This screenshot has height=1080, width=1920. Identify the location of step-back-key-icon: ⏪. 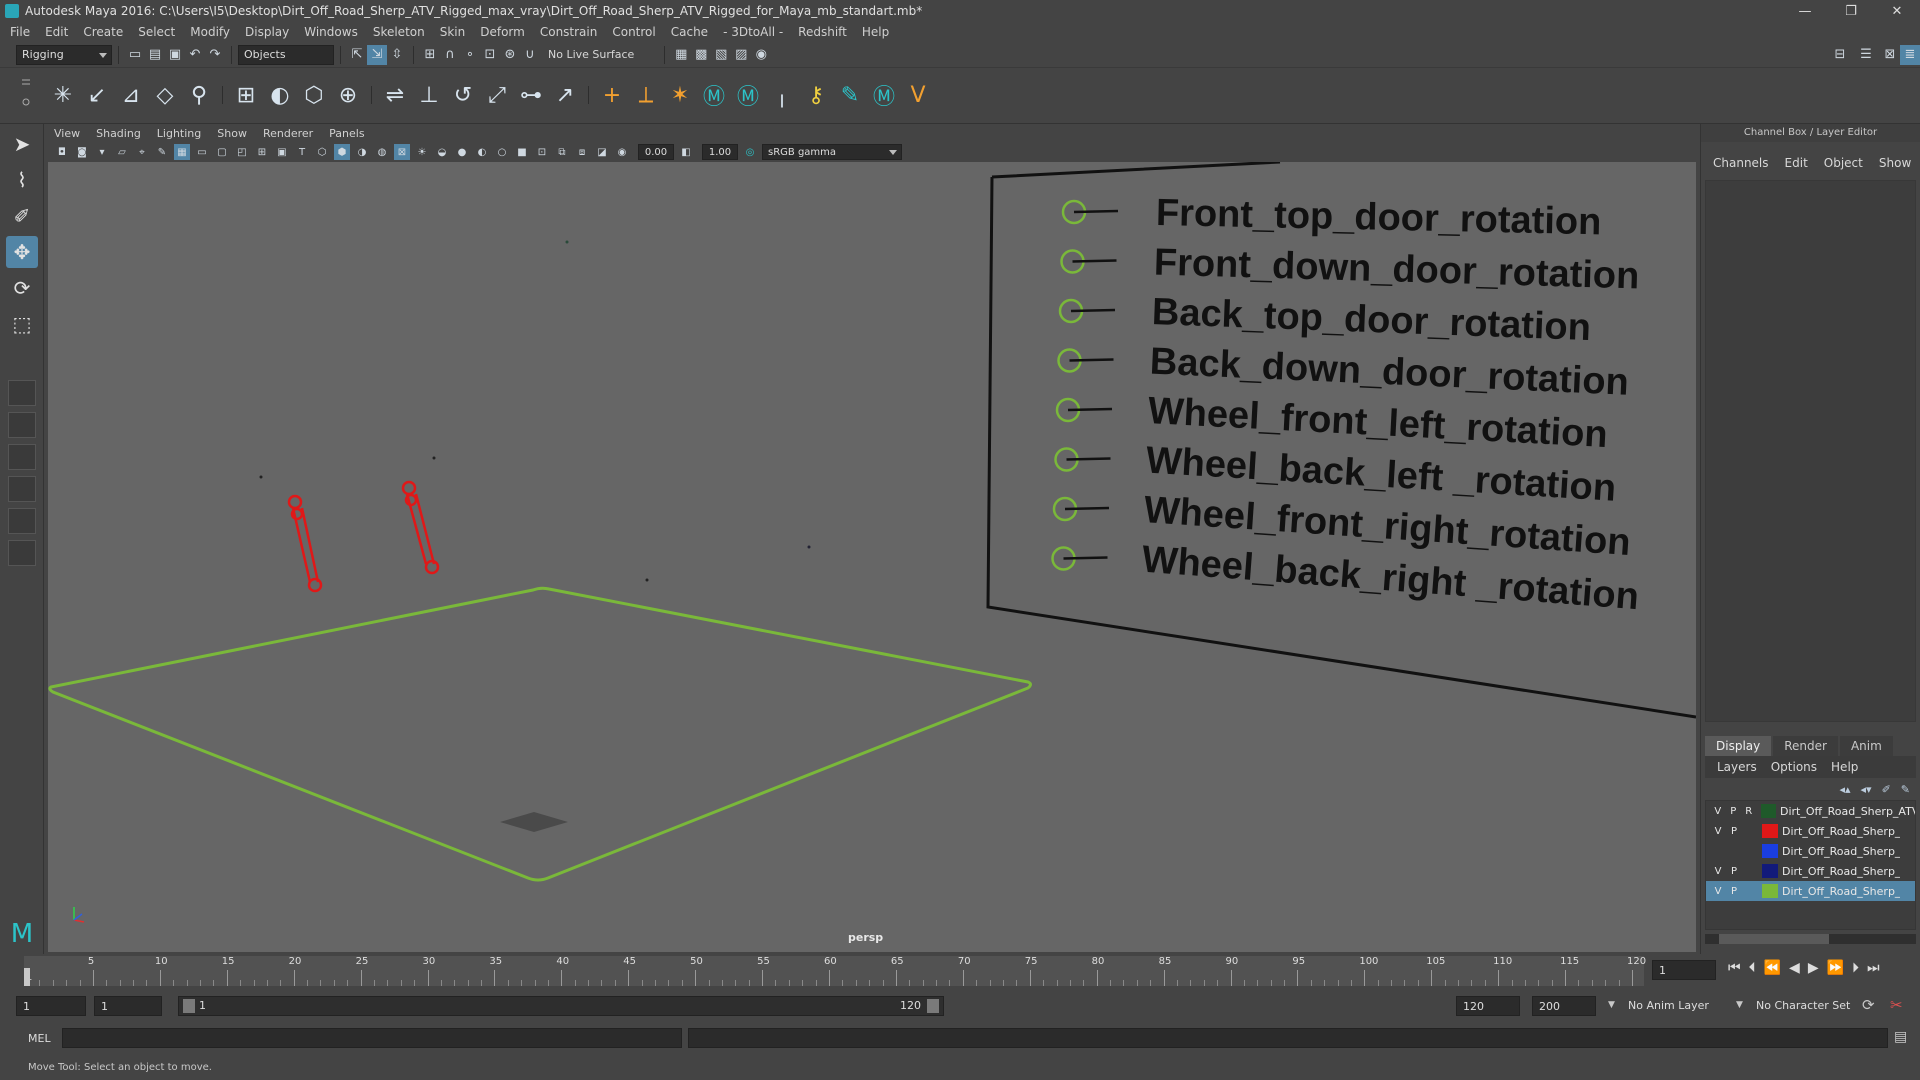
(1772, 968).